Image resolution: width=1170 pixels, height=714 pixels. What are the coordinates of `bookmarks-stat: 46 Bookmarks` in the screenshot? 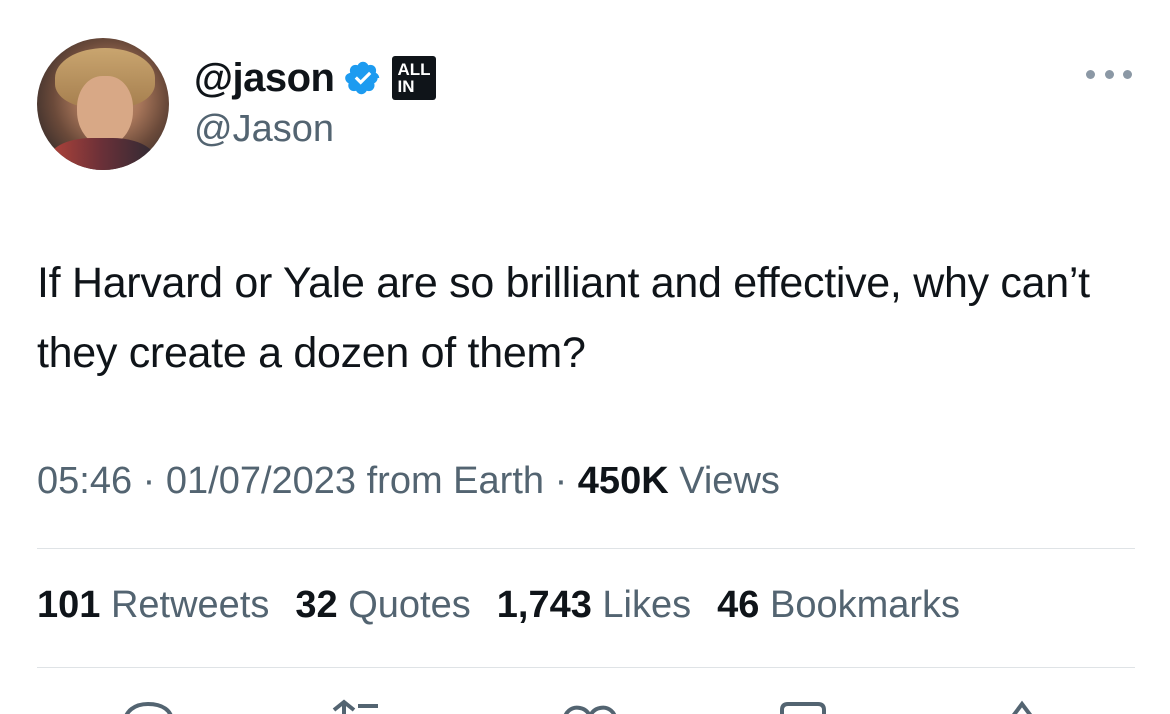 It's located at (838, 605).